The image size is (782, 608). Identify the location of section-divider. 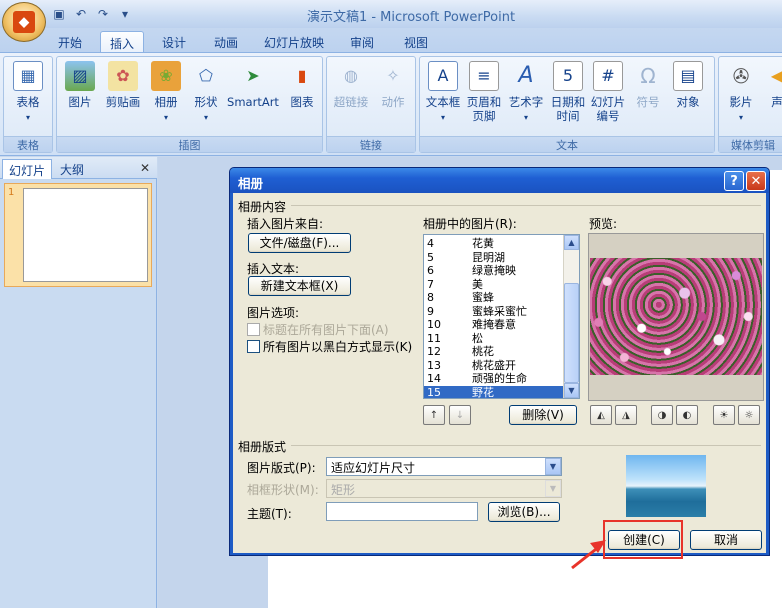
(526, 445).